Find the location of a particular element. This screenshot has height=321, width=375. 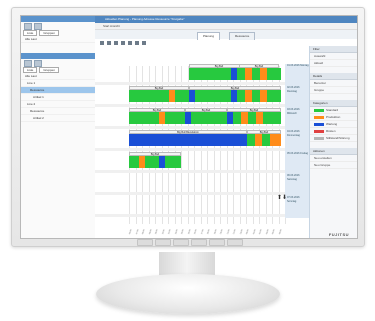

panel-section-header: Kategorien is located at coordinates (333, 103).